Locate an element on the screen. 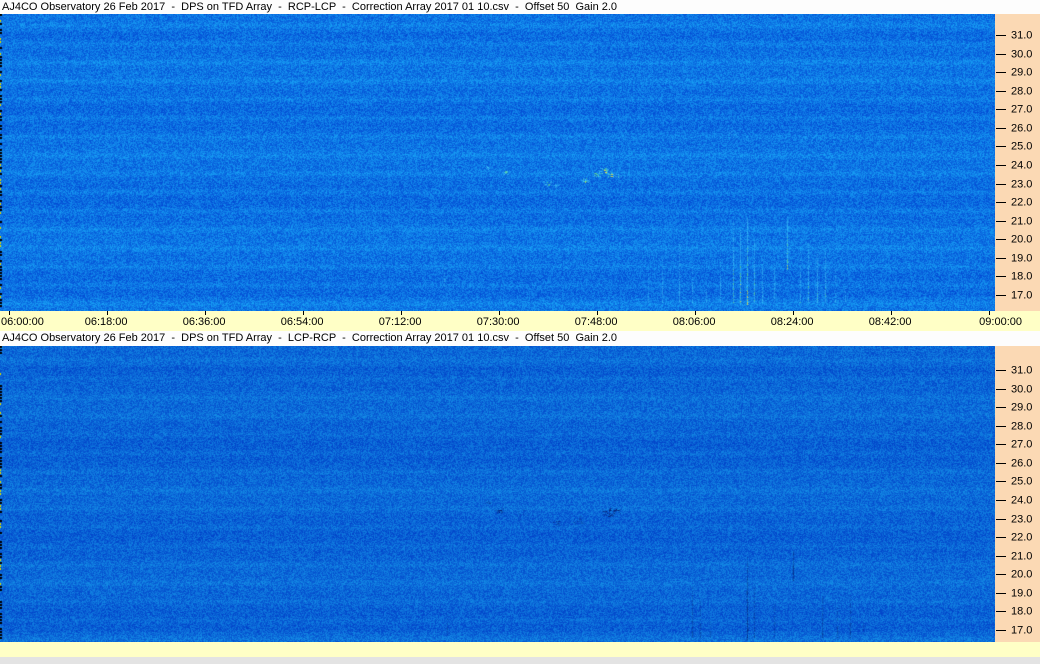  time-tick-label: 06:00:00 is located at coordinates (22, 322).